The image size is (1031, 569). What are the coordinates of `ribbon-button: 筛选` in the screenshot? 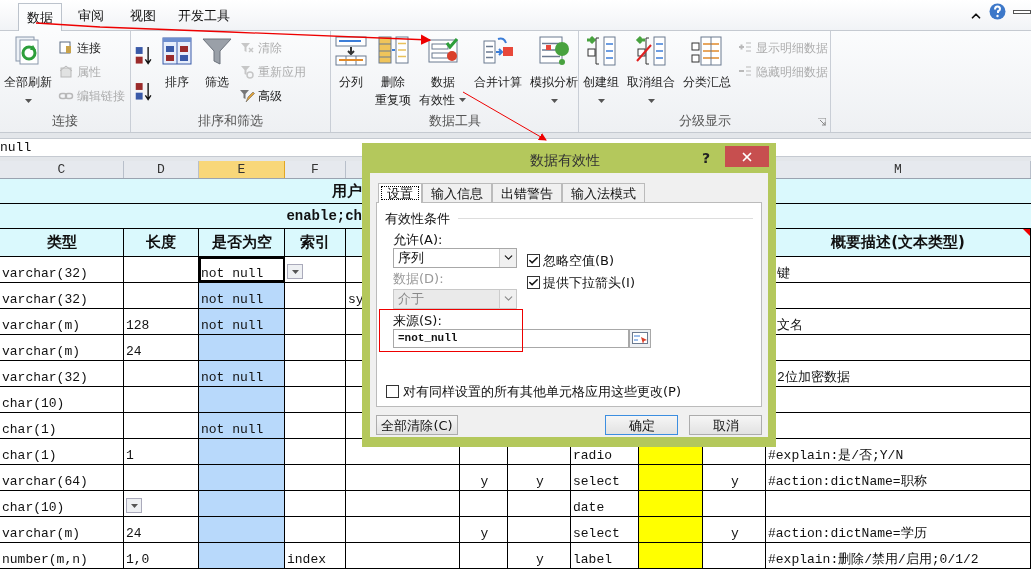 It's located at (217, 70).